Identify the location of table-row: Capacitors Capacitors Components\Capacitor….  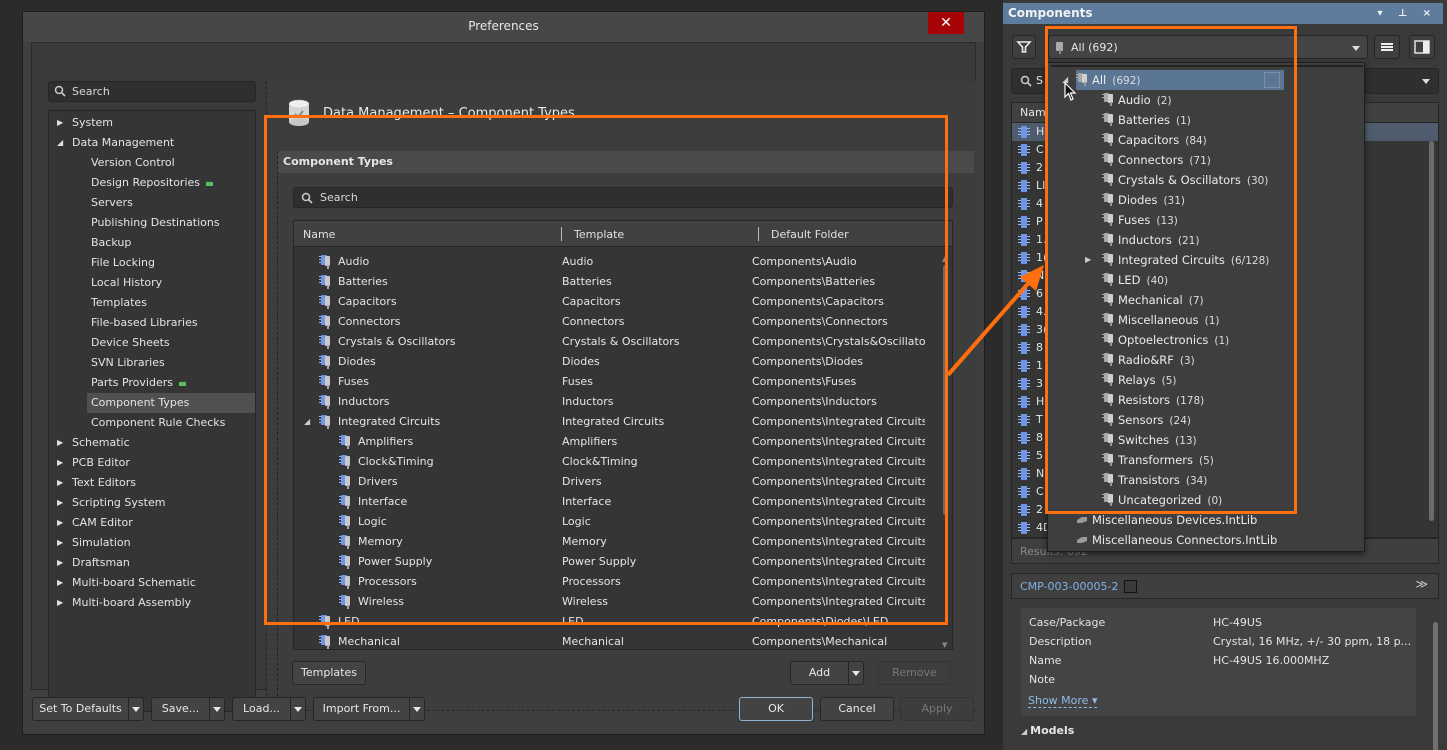
(616, 302).